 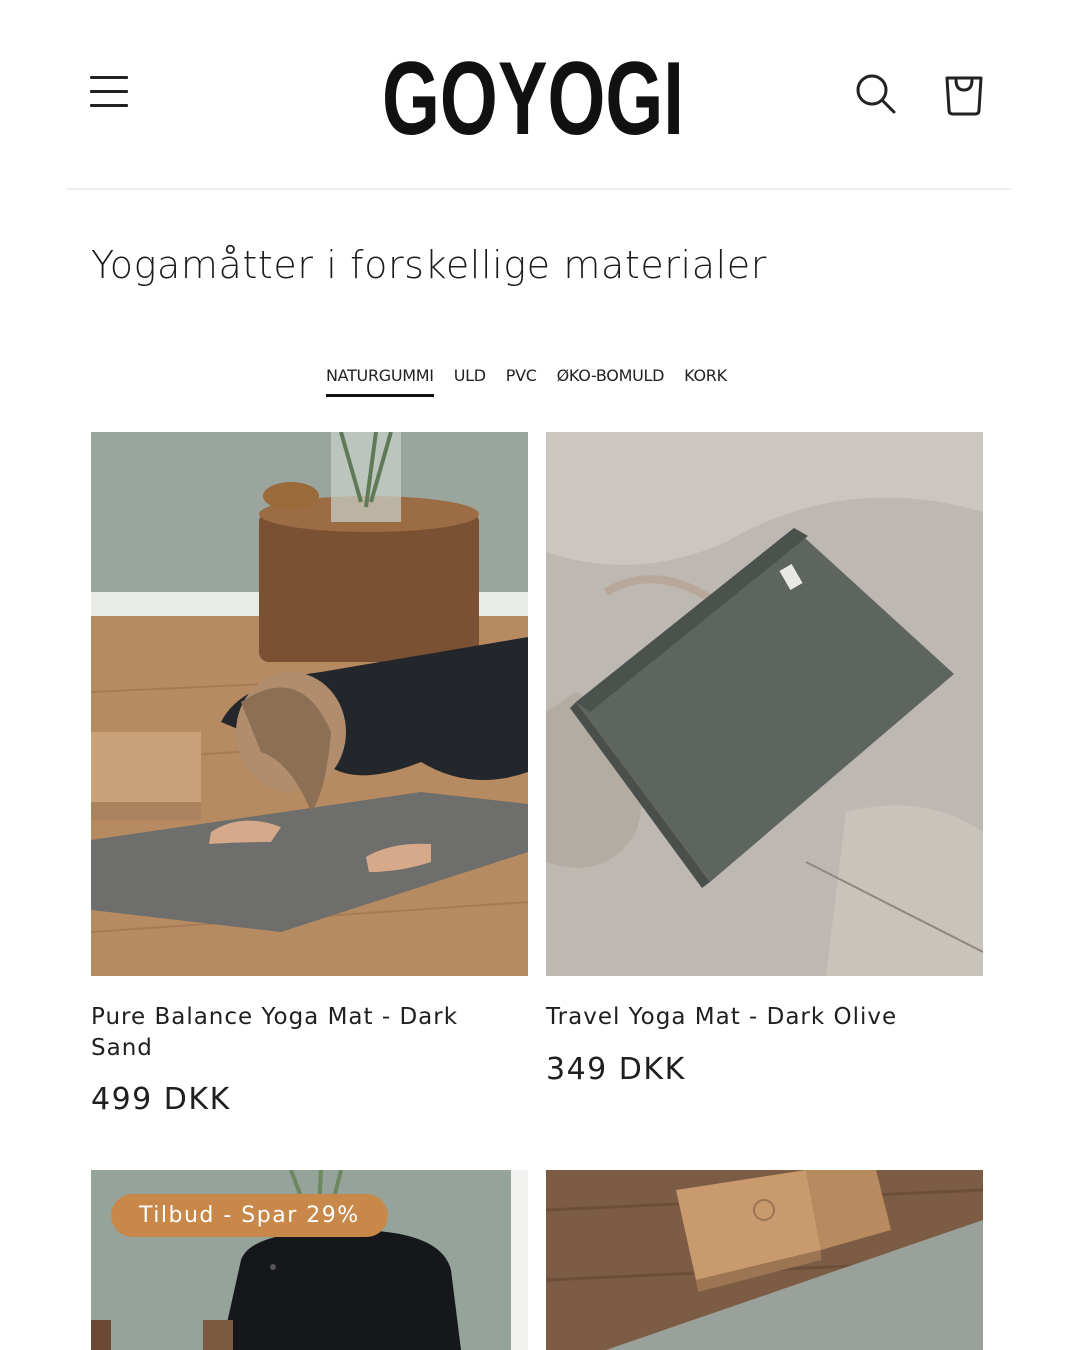 What do you see at coordinates (611, 381) in the screenshot?
I see `tab-oko-bomuld: ØKO-BOMULD` at bounding box center [611, 381].